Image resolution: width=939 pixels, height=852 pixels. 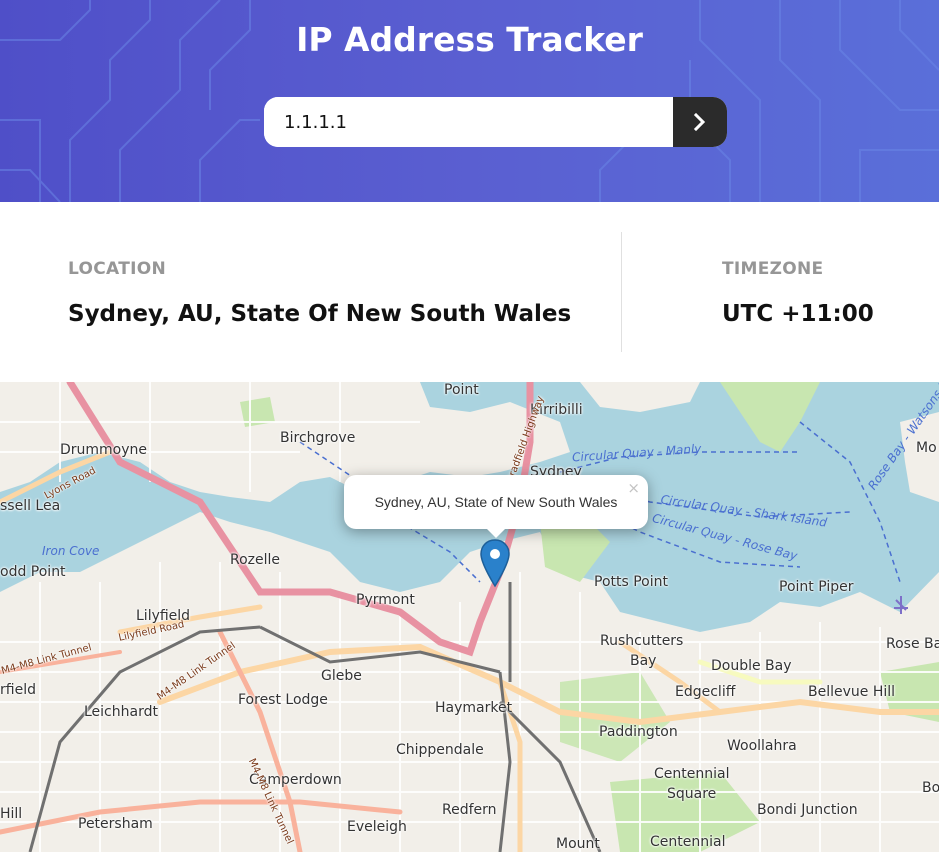 I want to click on popup-tip, so click(x=496, y=533).